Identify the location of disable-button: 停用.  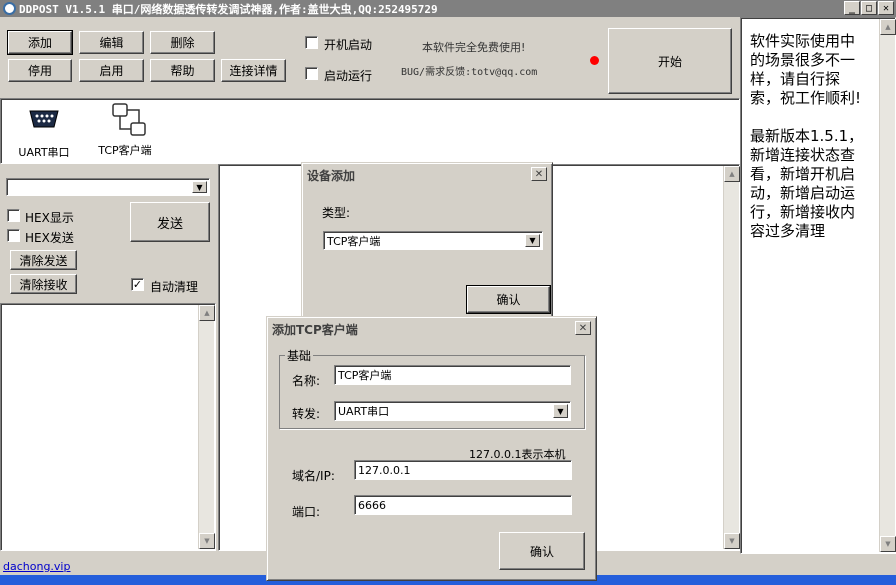
(40, 70).